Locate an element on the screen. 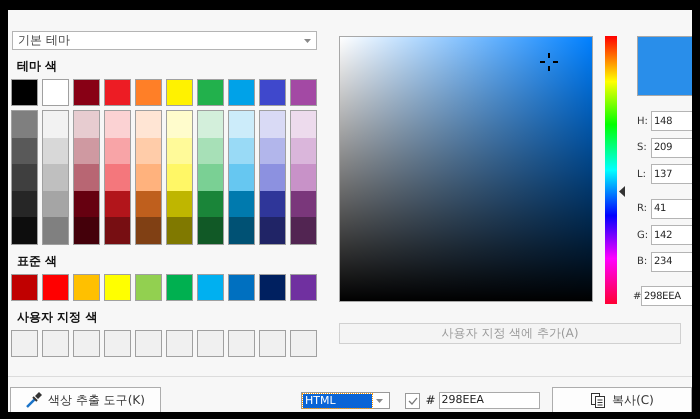 Image resolution: width=700 pixels, height=419 pixels. number-field: 148 is located at coordinates (671, 121).